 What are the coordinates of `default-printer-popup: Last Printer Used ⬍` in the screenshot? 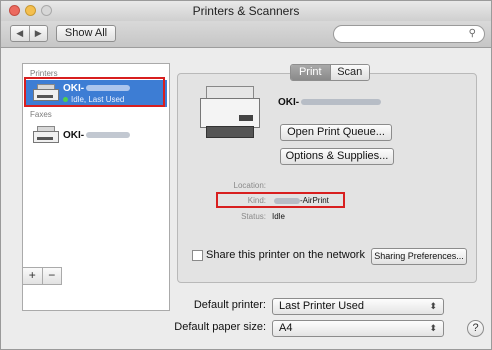 It's located at (358, 306).